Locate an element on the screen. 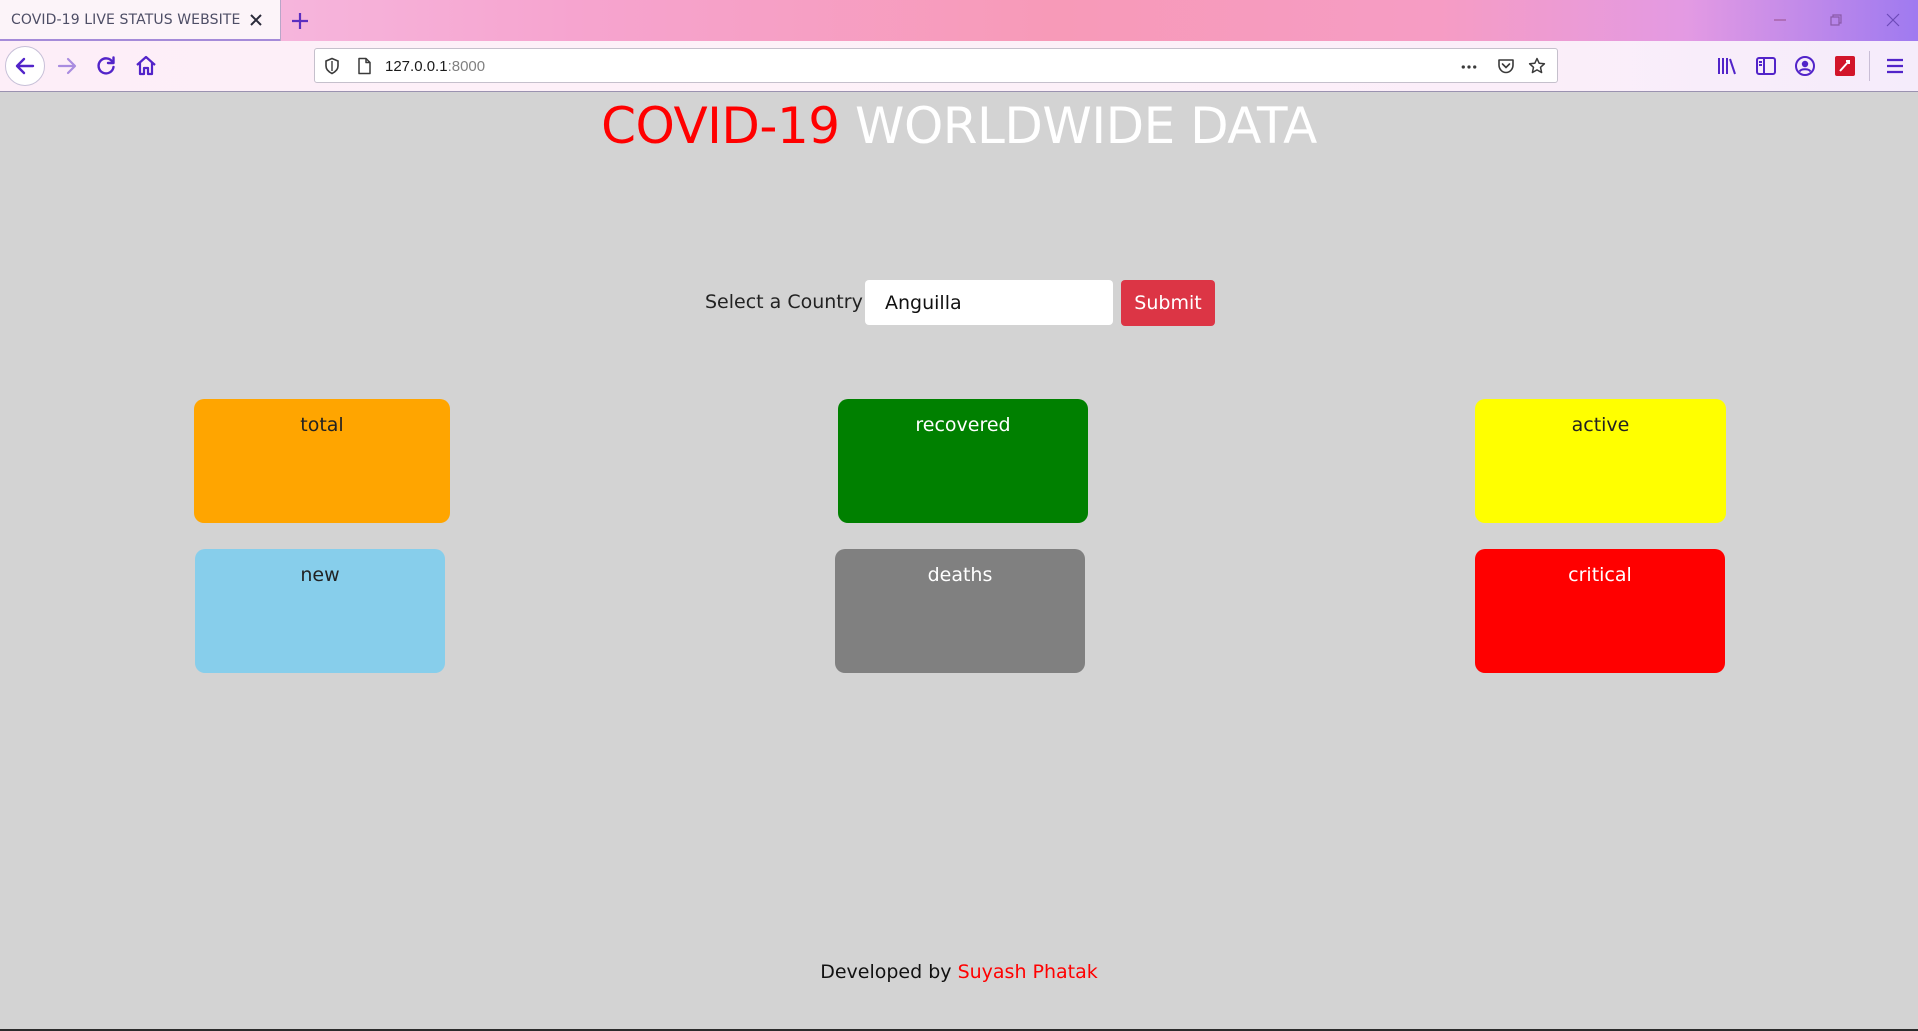 The image size is (1918, 1031). forward-arrow-icon is located at coordinates (67, 66).